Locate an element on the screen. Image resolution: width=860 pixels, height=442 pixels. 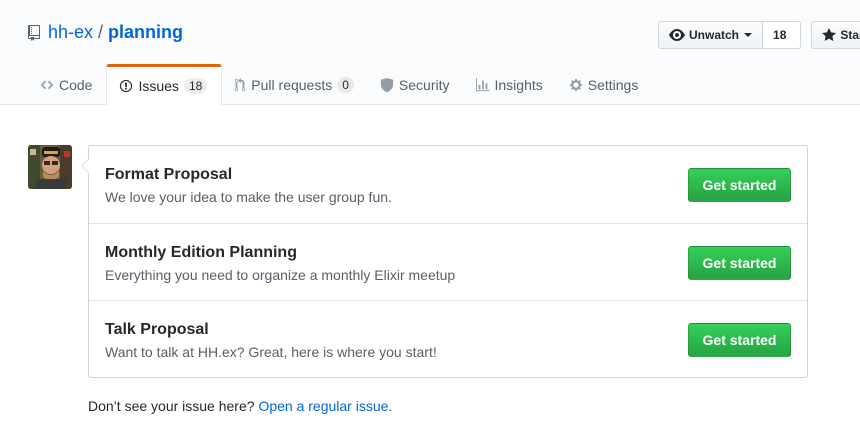
git-pull-request-icon is located at coordinates (240, 84).